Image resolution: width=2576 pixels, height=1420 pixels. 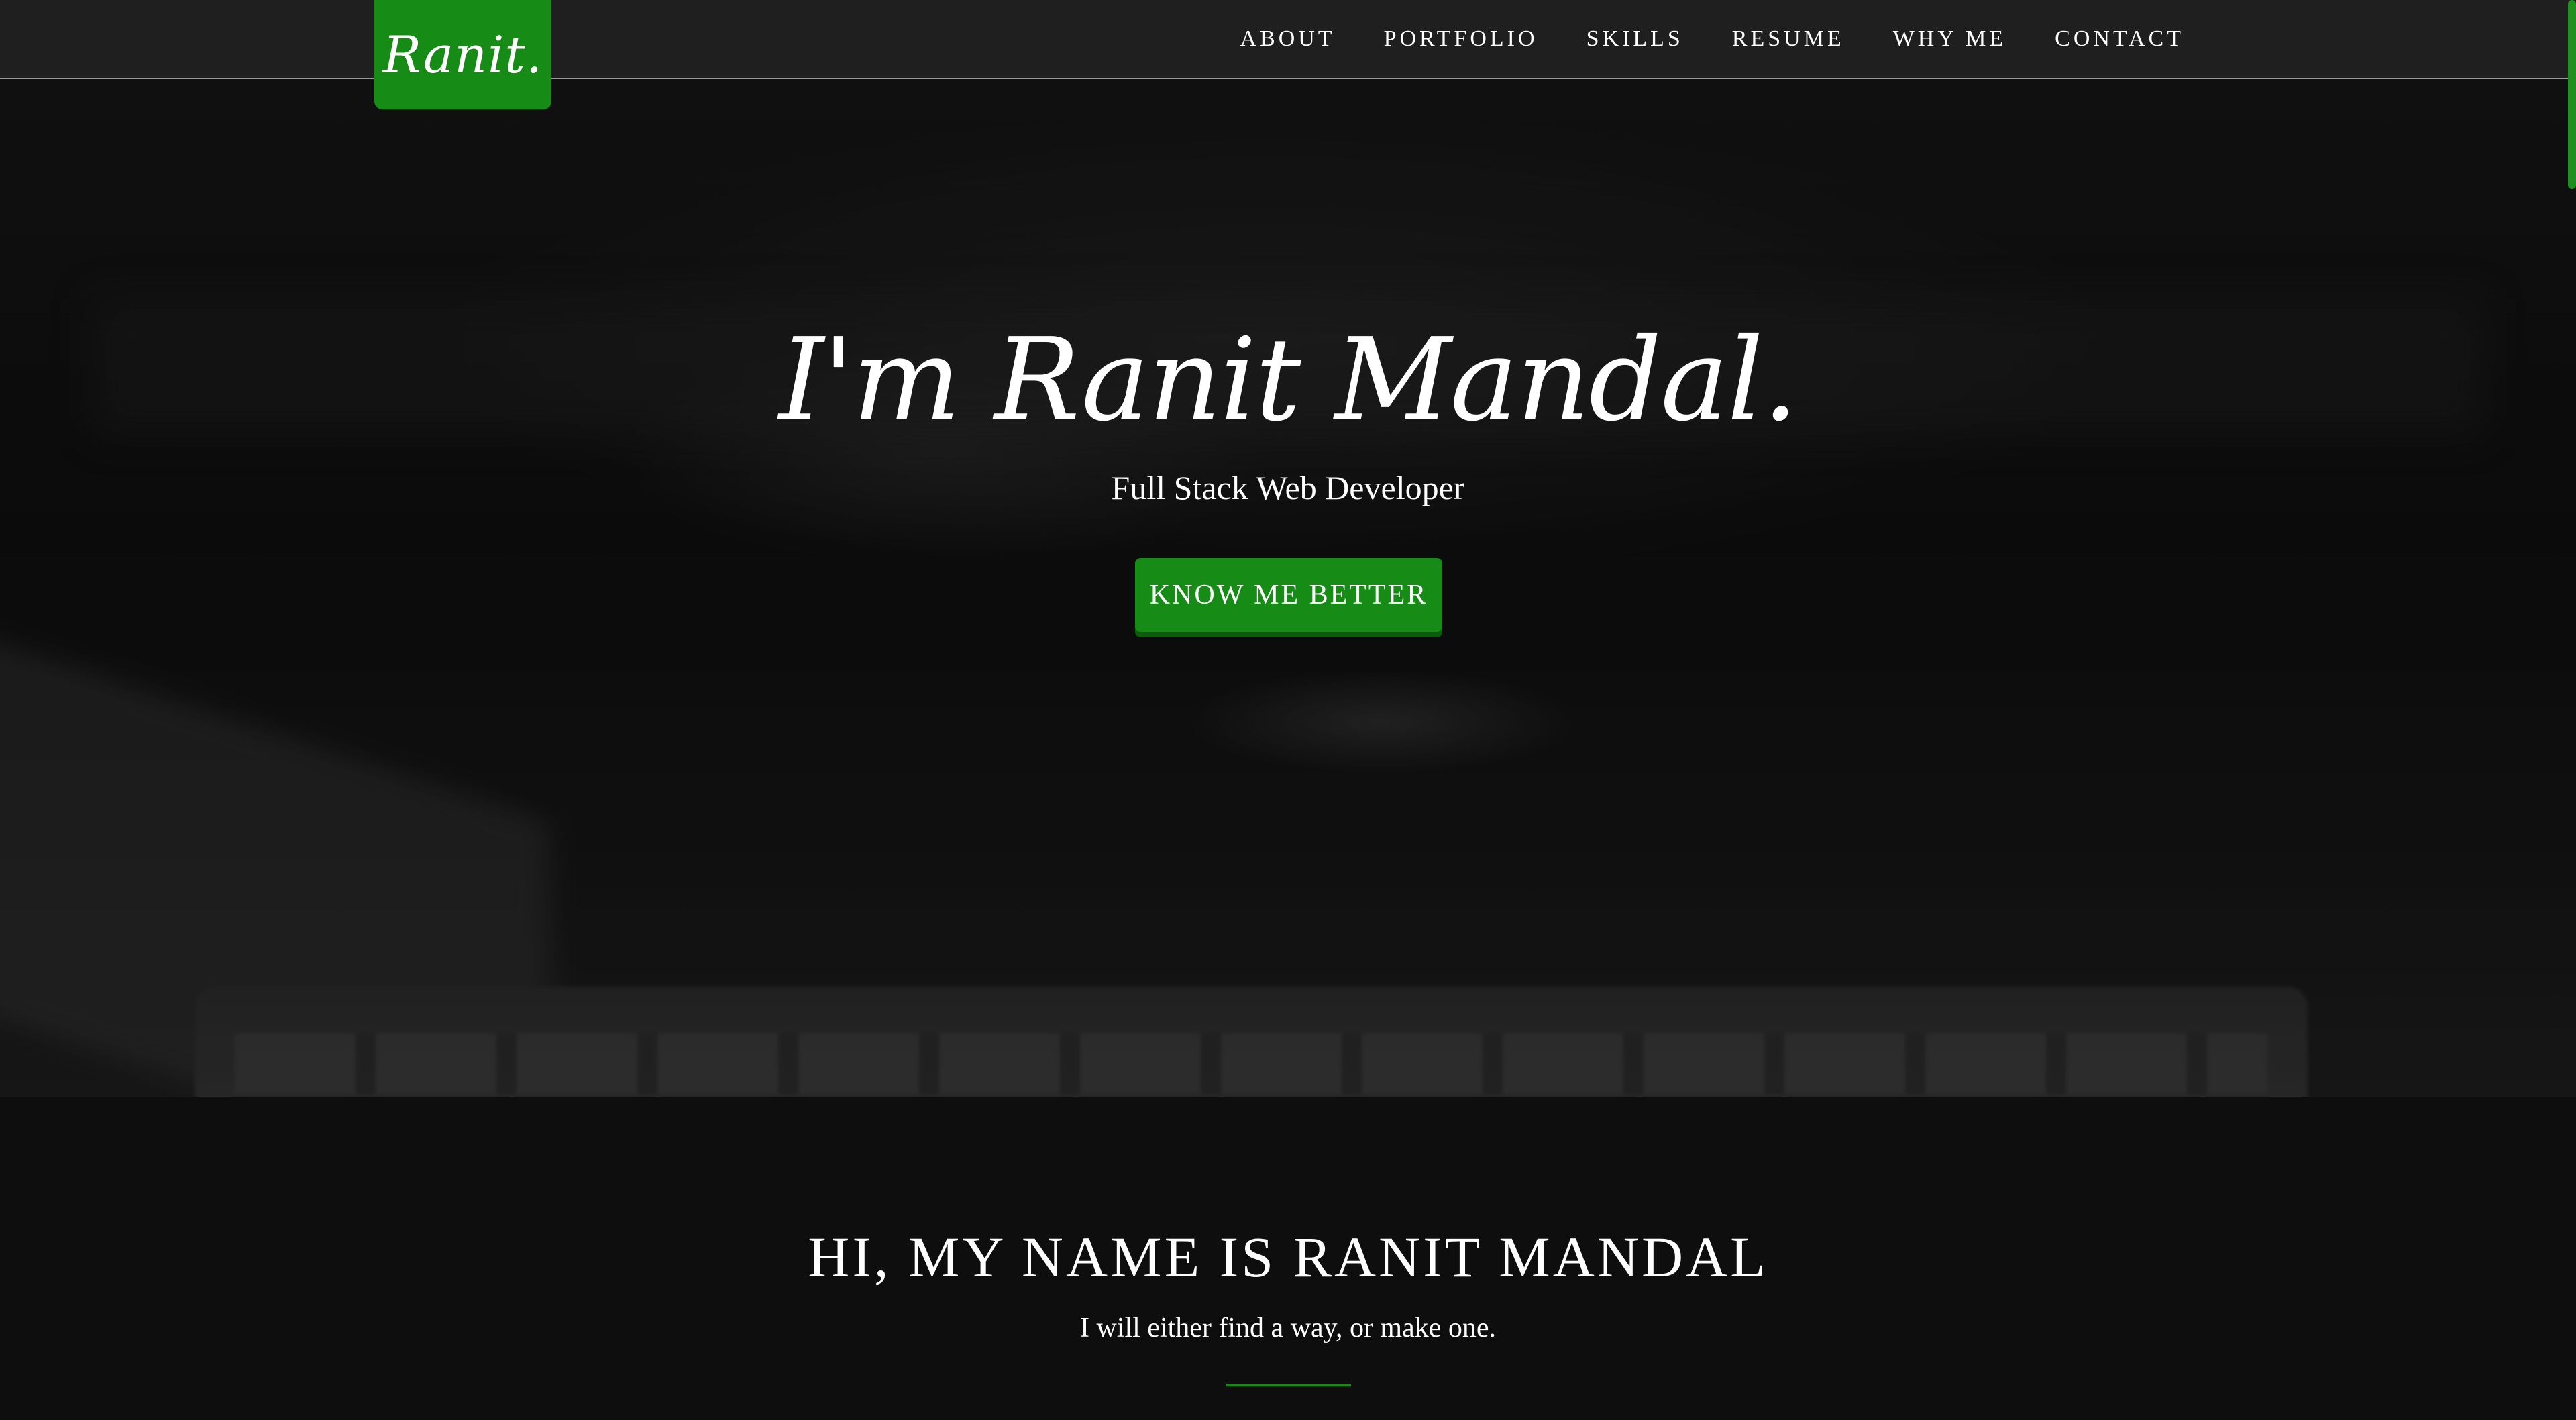 I want to click on nav-item-about: ABOUT, so click(x=1287, y=39).